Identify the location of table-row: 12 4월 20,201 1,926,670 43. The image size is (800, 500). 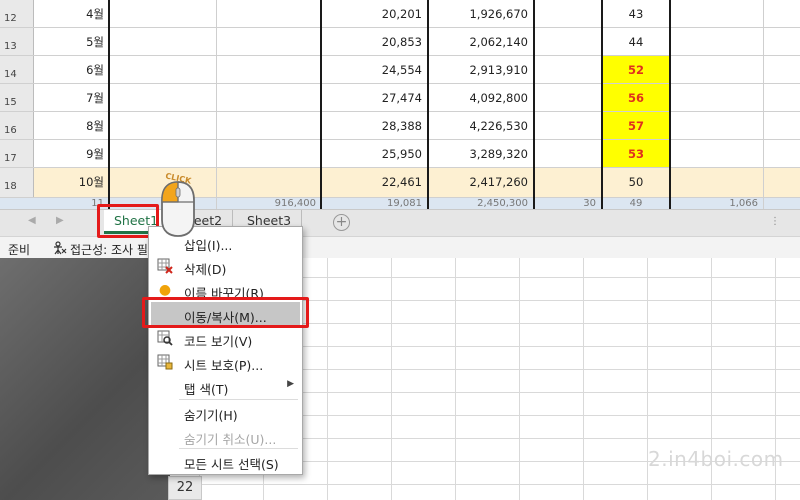
(400, 14).